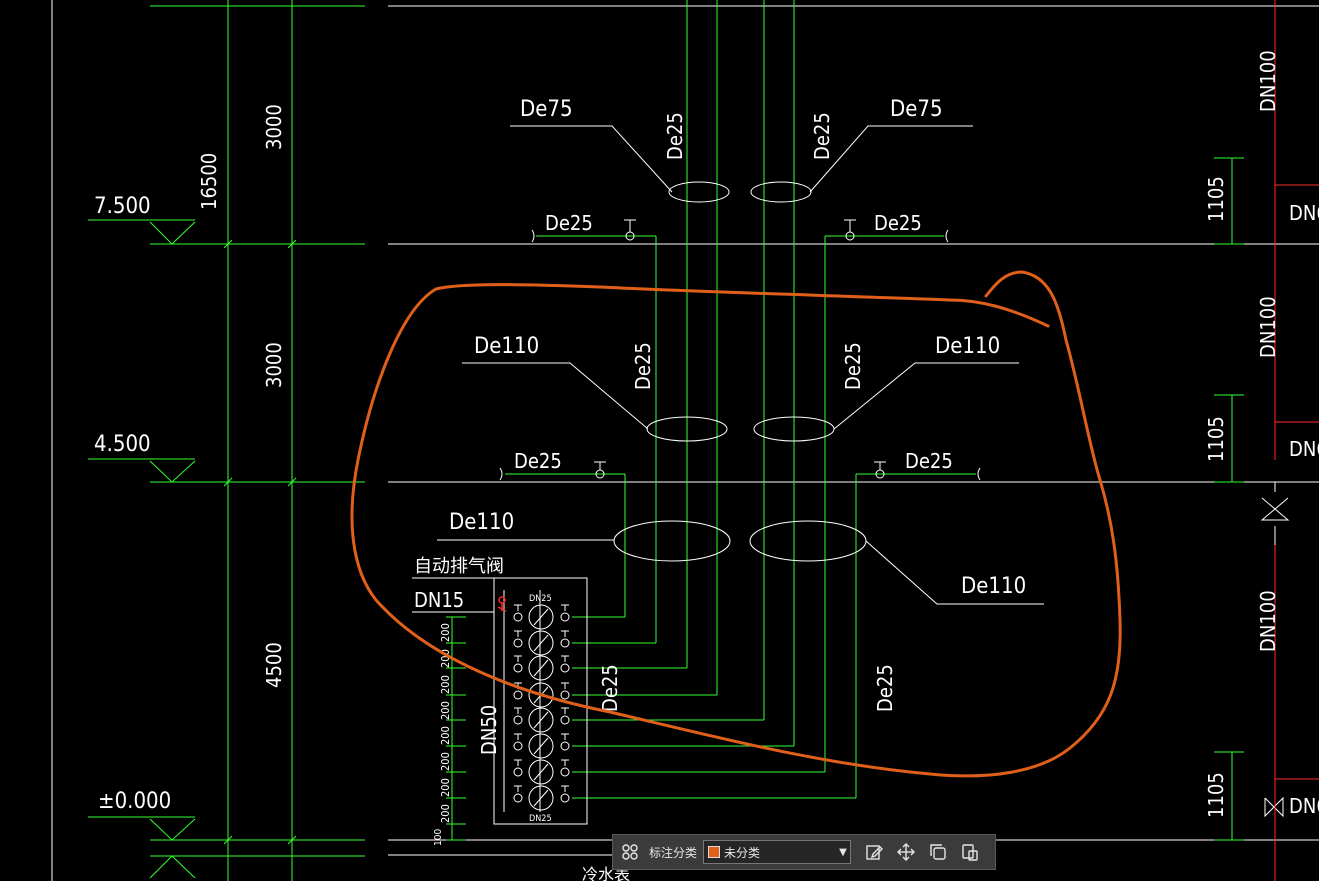 This screenshot has width=1319, height=881. I want to click on category-label: 标注分类, so click(673, 852).